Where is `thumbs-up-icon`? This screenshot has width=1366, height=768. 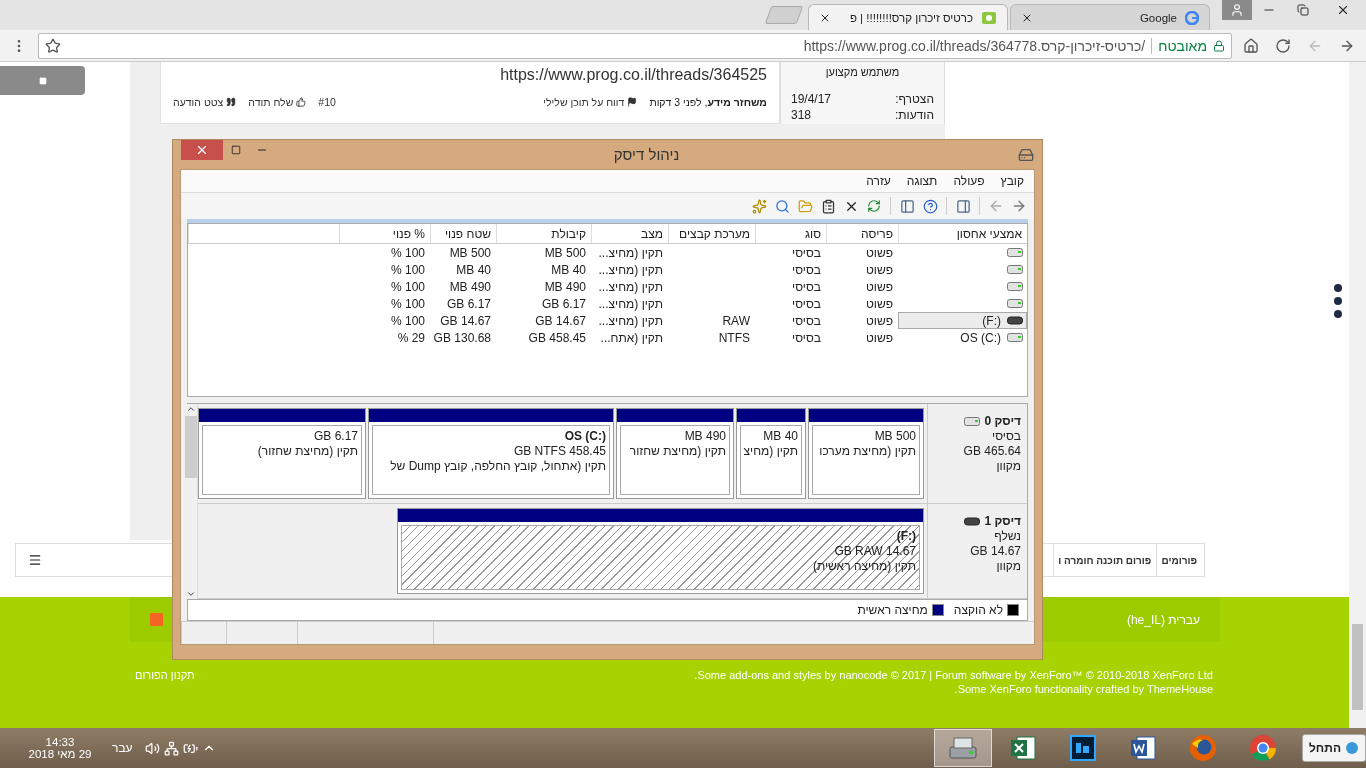 thumbs-up-icon is located at coordinates (301, 102).